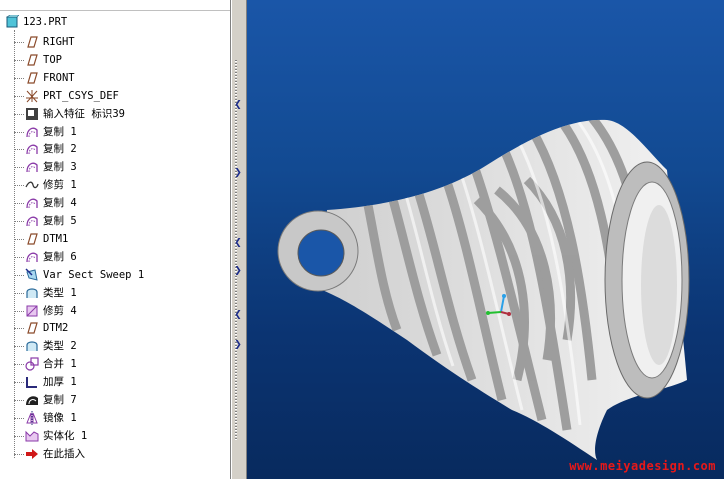 The height and width of the screenshot is (479, 724). I want to click on tree-item-label: 复制 7, so click(60, 400).